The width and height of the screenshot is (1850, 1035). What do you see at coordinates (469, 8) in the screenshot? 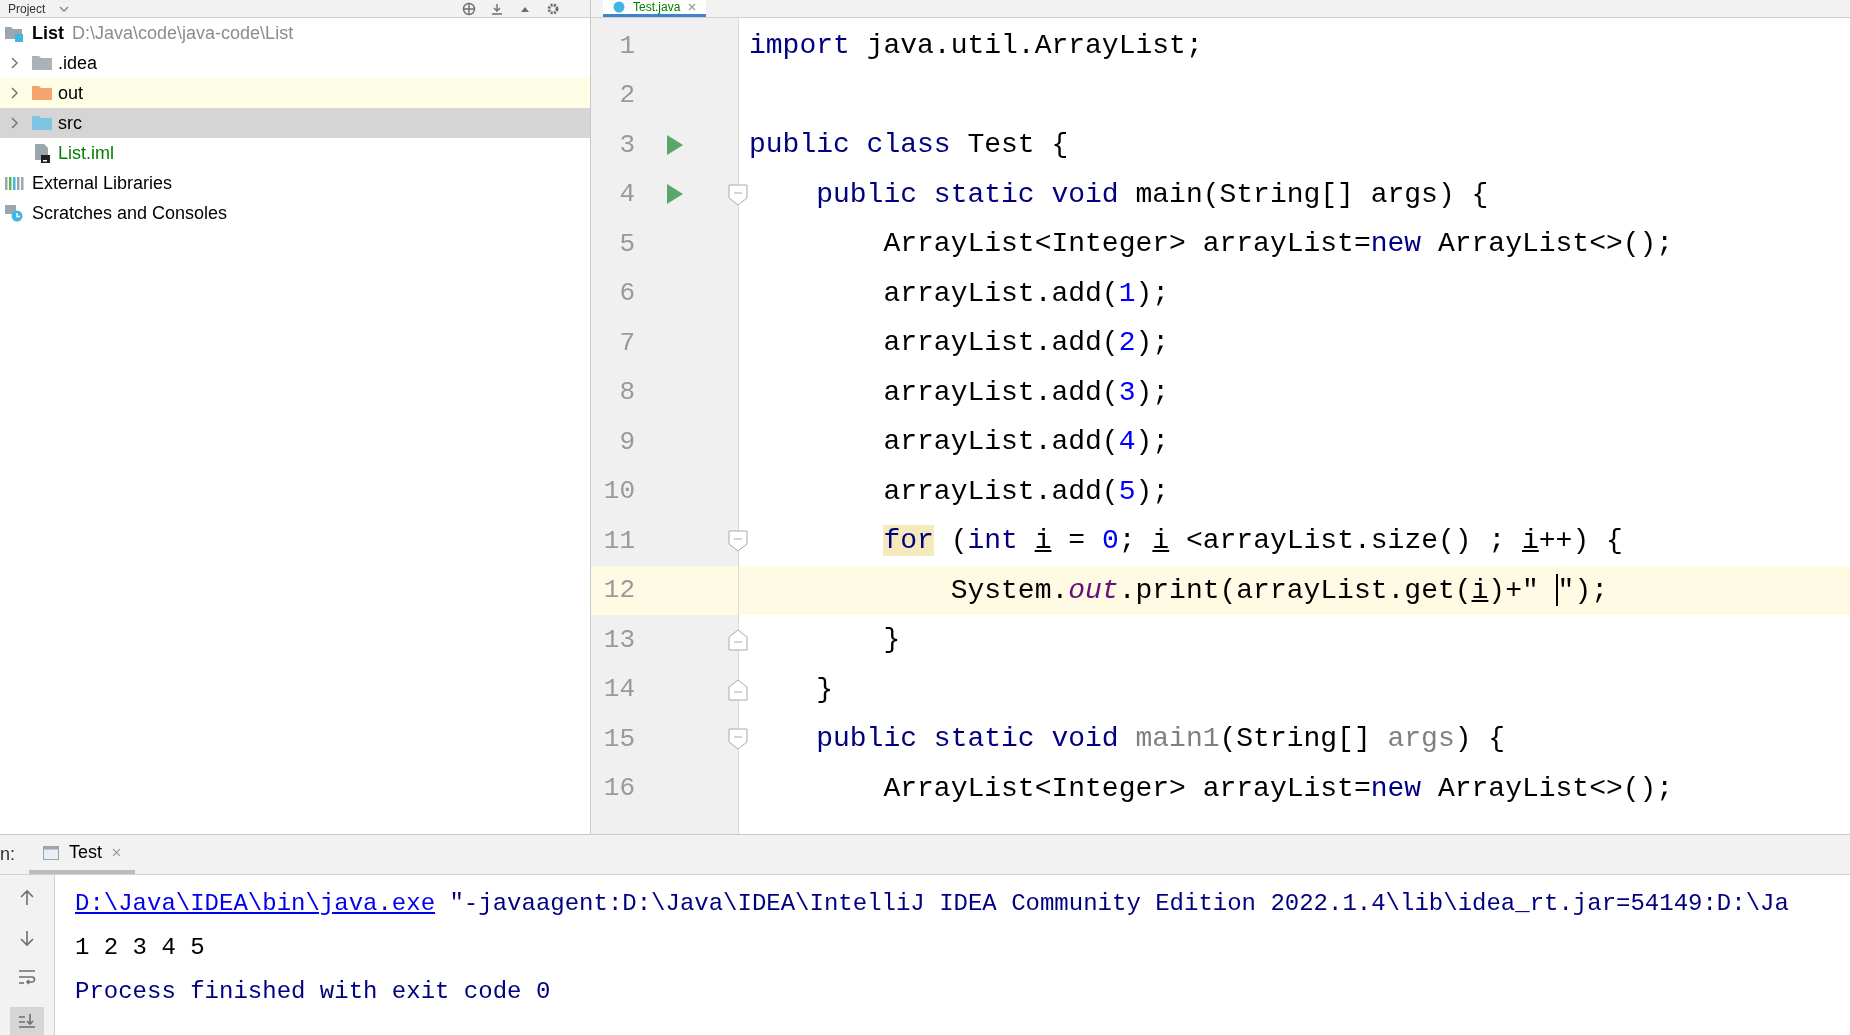
I see `crosshair-icon` at bounding box center [469, 8].